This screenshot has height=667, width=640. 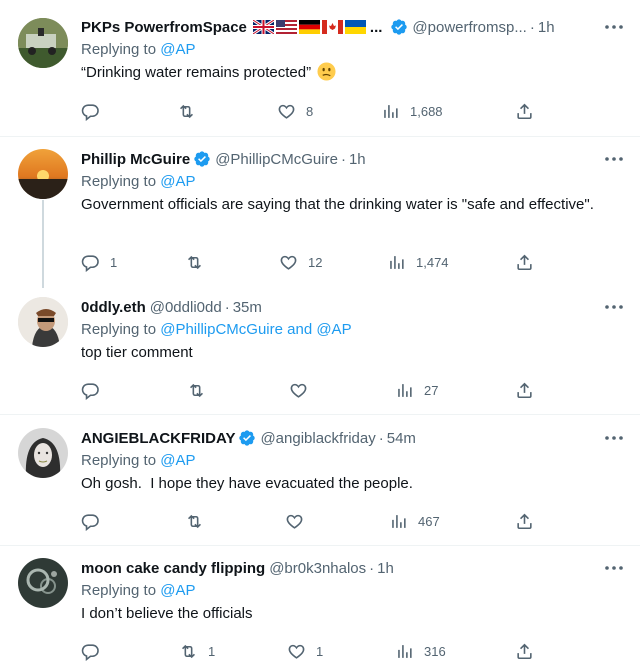 I want to click on views-button: 27, so click(x=416, y=390).